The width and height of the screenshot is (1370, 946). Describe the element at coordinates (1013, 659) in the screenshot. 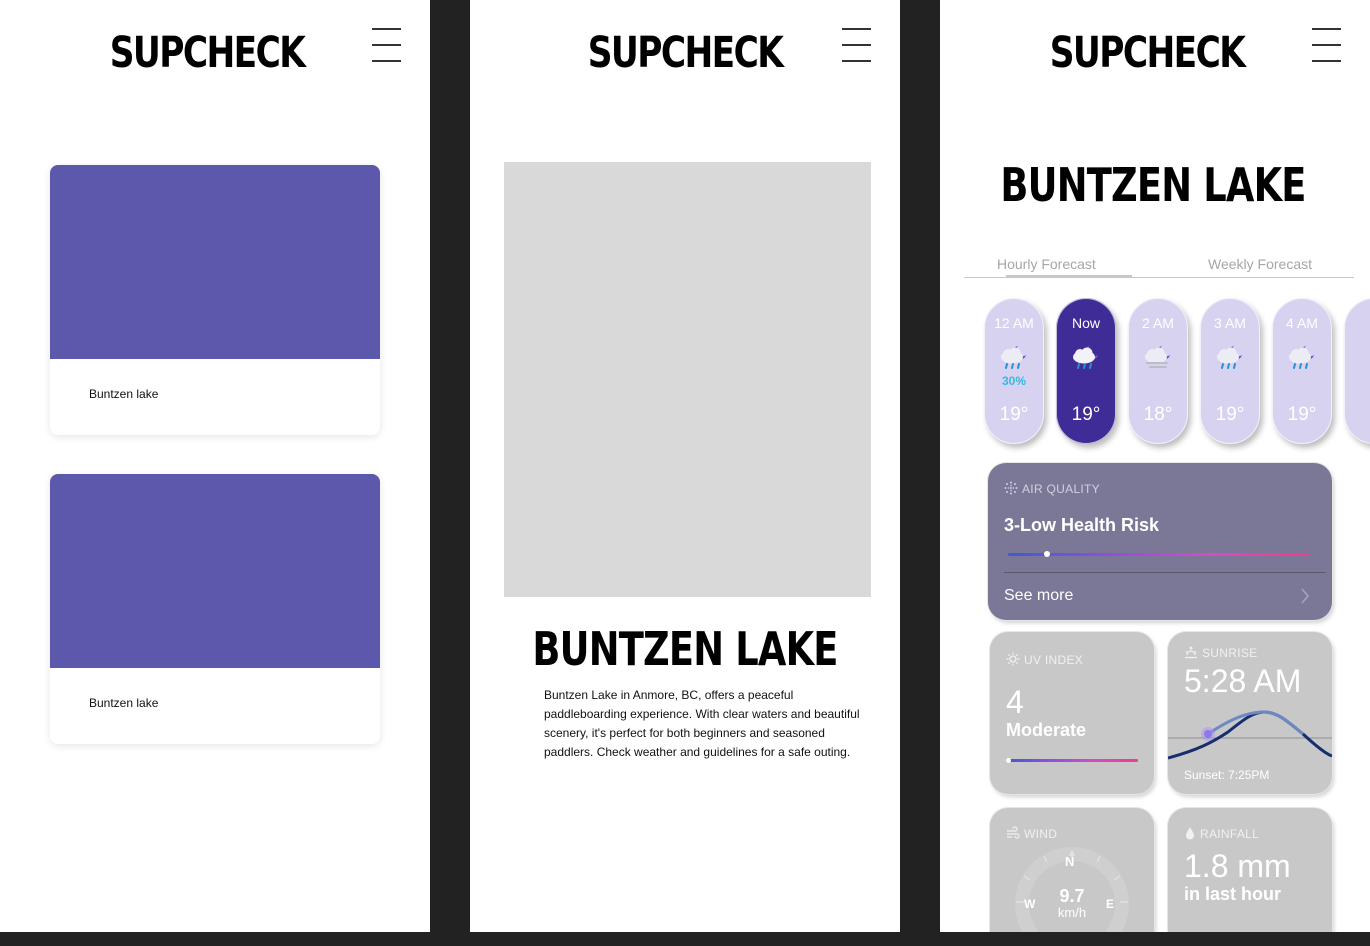

I see `sun-icon` at that location.